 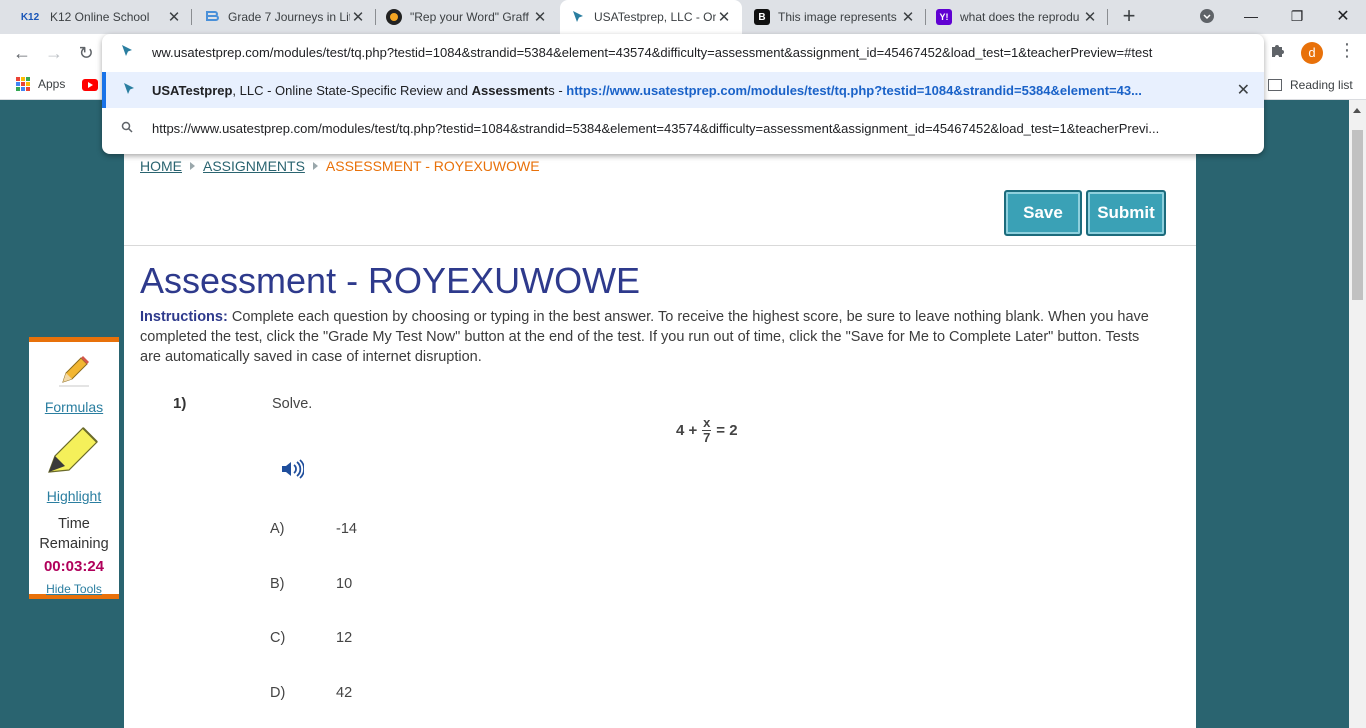 What do you see at coordinates (1357, 215) in the screenshot?
I see `scroll-thumb` at bounding box center [1357, 215].